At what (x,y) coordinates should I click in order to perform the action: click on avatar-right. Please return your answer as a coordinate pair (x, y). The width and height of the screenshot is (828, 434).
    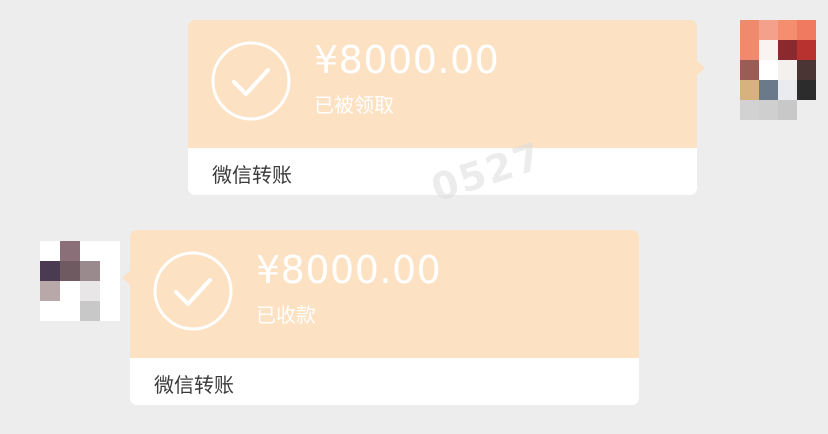
    Looking at the image, I should click on (778, 70).